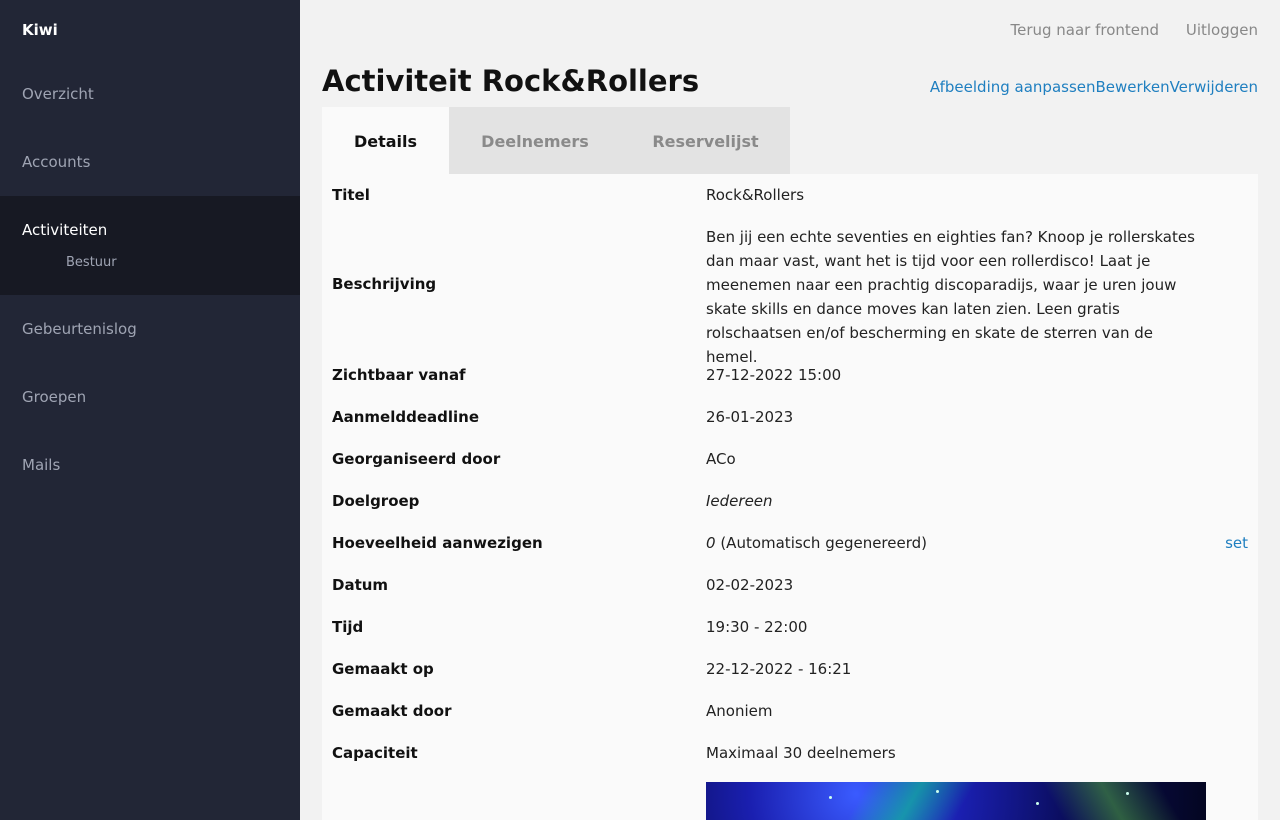 The image size is (1280, 820). What do you see at coordinates (721, 459) in the screenshot?
I see `row-value: ACo` at bounding box center [721, 459].